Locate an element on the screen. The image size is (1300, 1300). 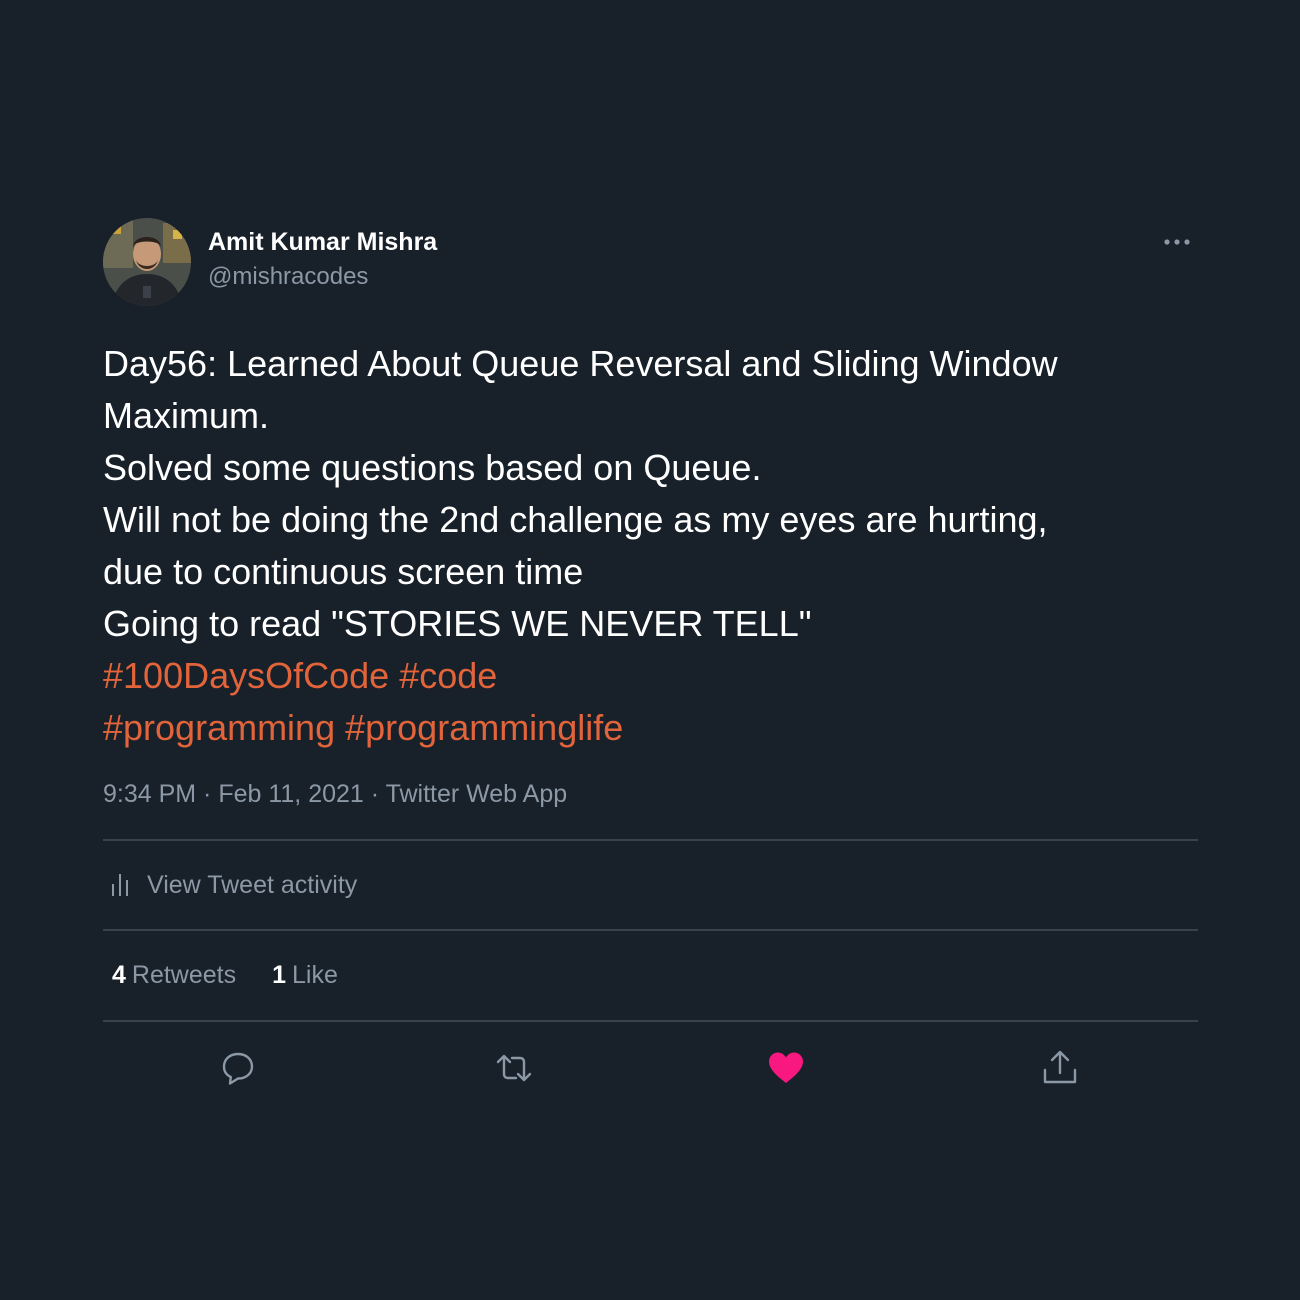
tweet-text-line: Going to read "STORIES WE NEVER TELL" is located at coordinates (457, 623).